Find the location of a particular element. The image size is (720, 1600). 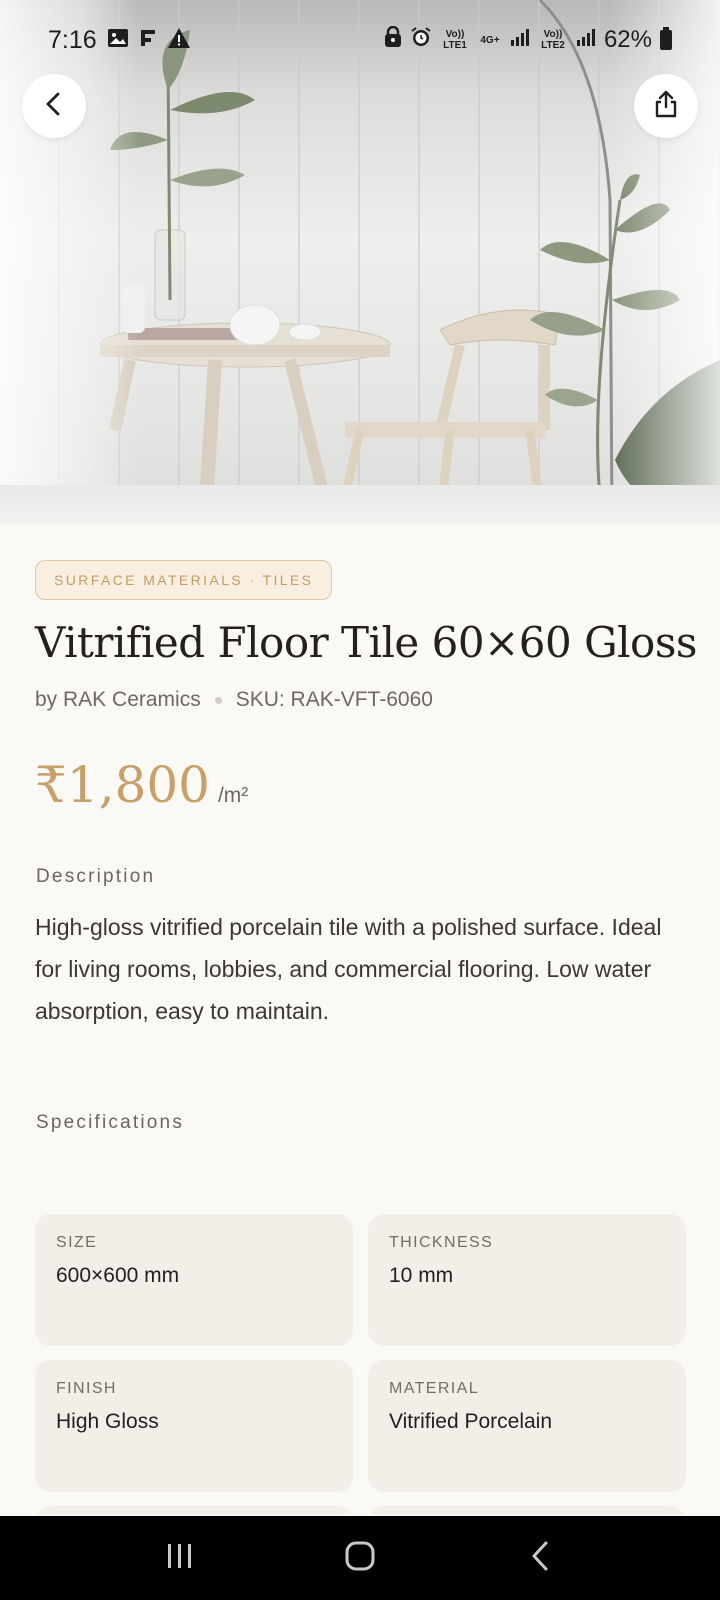

home-button is located at coordinates (360, 1558).